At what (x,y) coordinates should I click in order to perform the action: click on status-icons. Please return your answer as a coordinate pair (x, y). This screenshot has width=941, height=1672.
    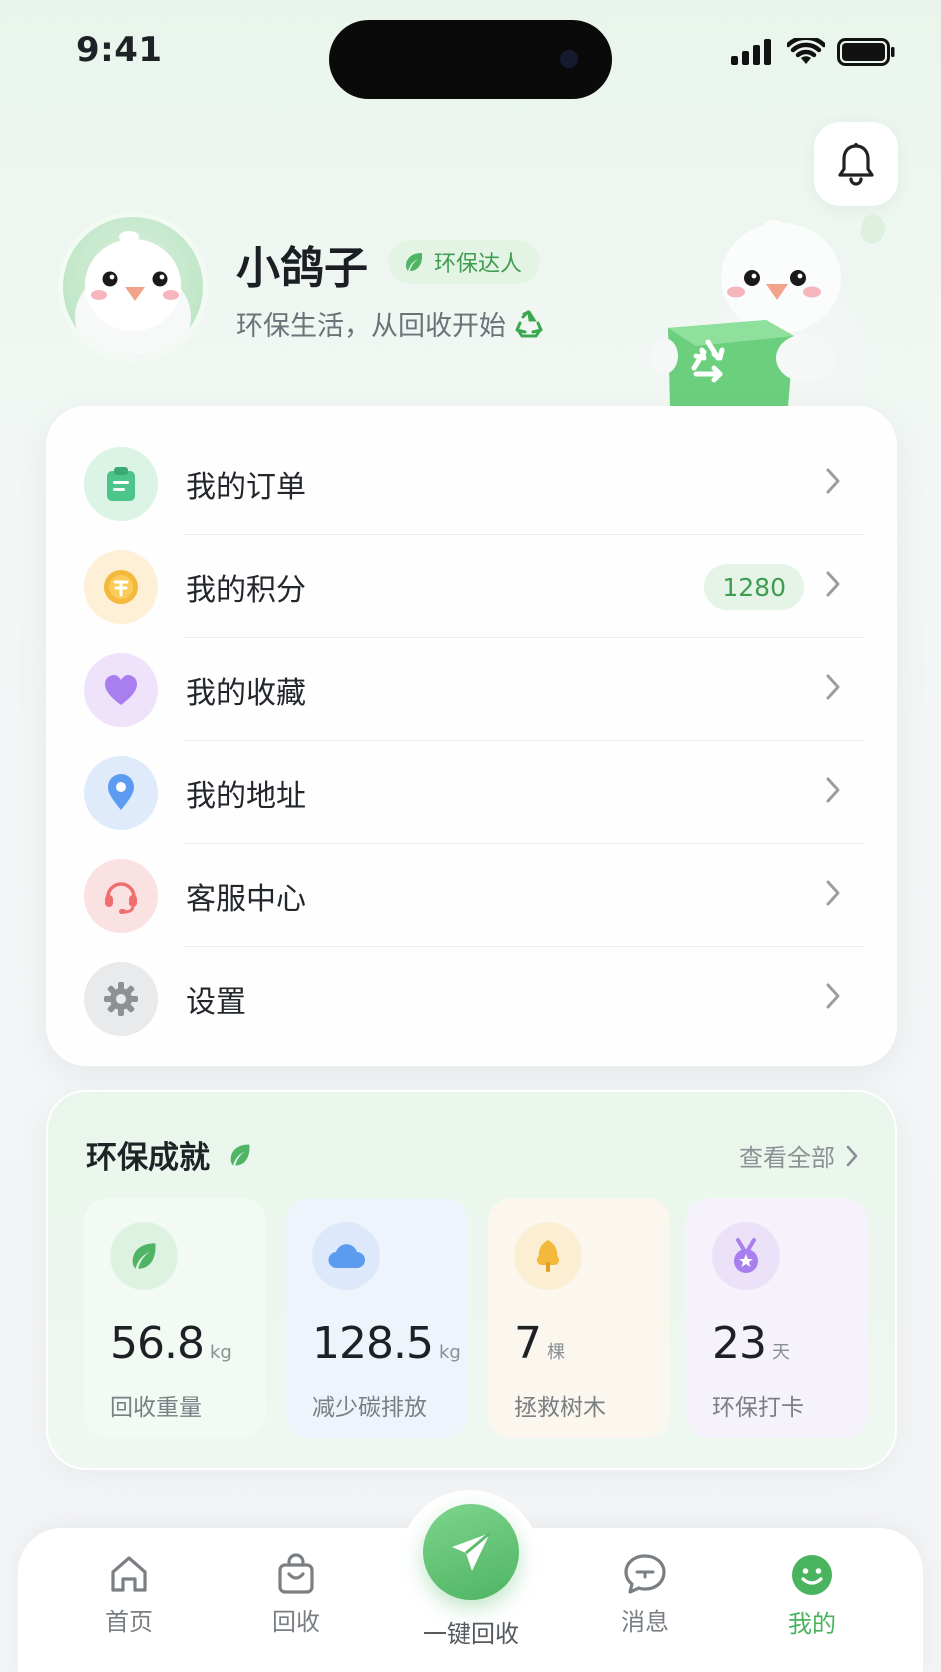
    Looking at the image, I should click on (813, 52).